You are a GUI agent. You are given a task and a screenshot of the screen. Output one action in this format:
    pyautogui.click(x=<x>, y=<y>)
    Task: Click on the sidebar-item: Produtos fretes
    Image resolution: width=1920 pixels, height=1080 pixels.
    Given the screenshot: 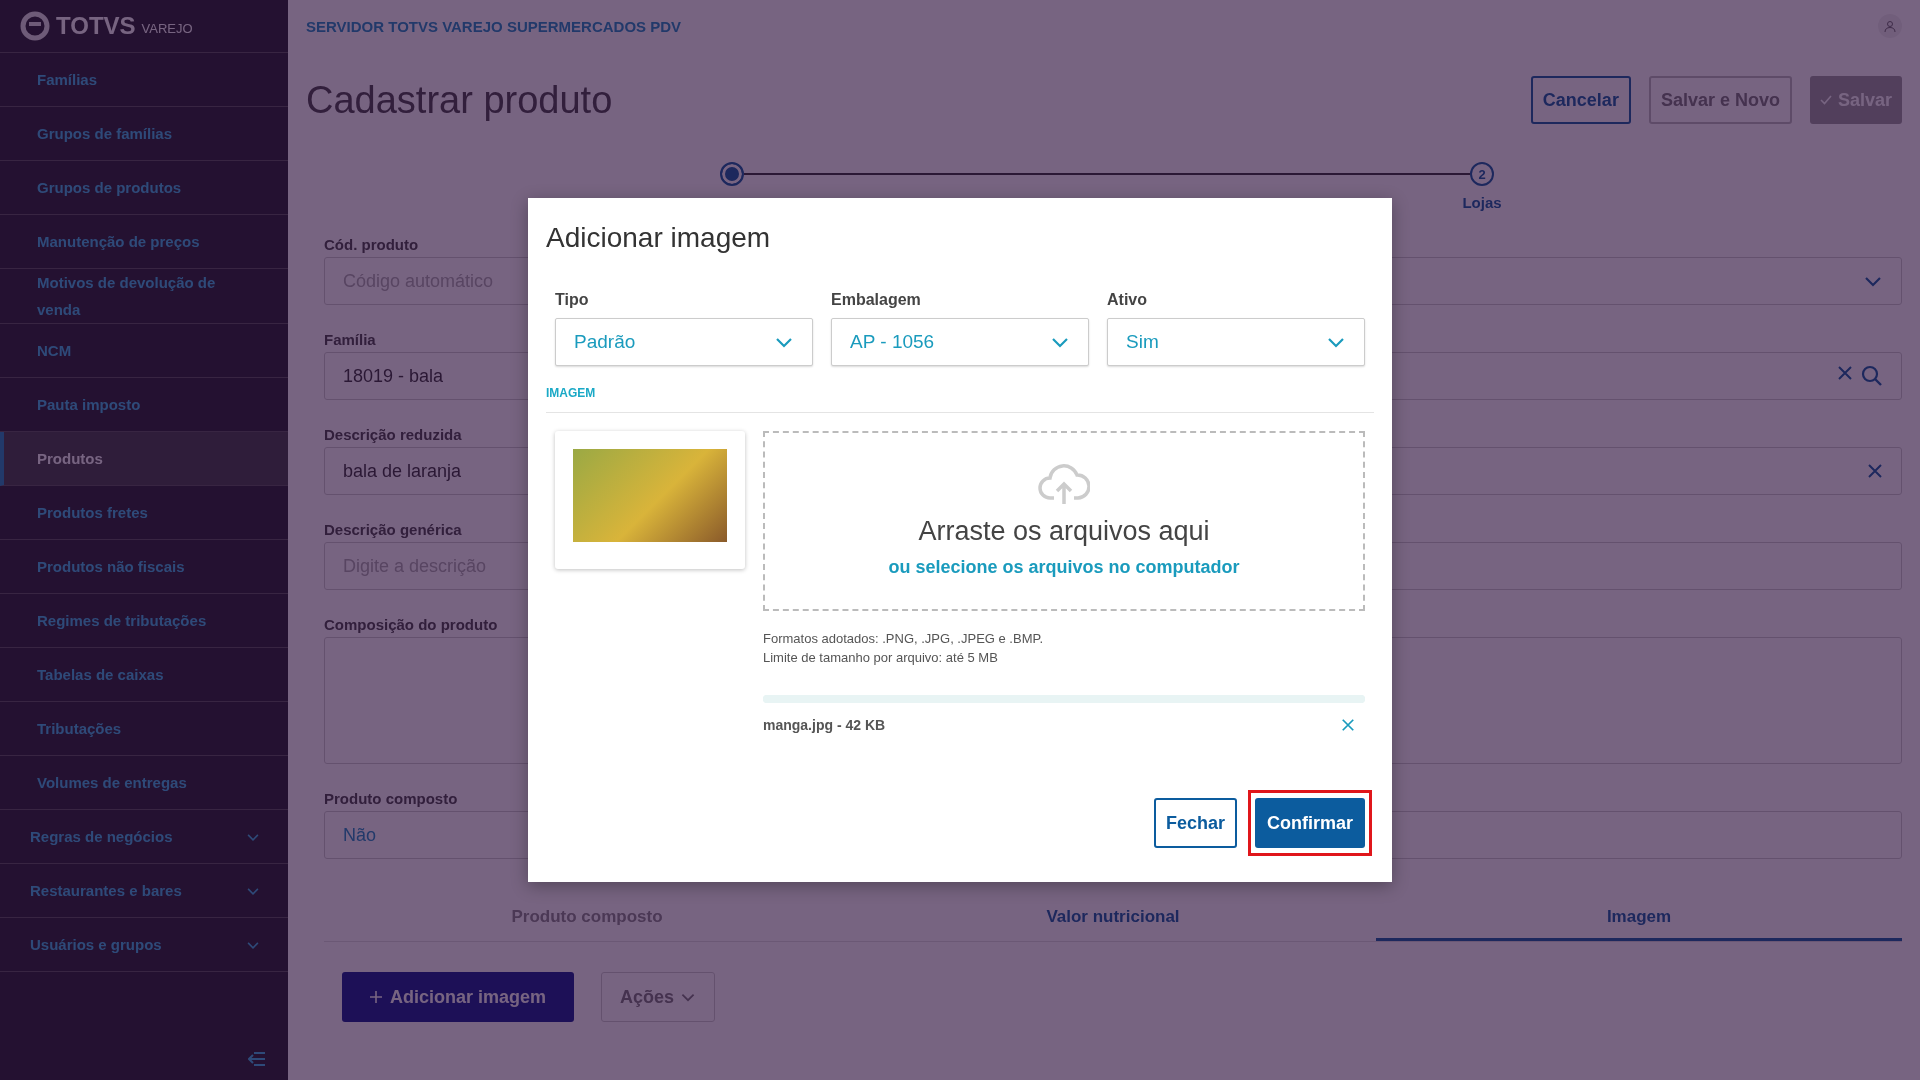 What is the action you would take?
    pyautogui.click(x=144, y=513)
    